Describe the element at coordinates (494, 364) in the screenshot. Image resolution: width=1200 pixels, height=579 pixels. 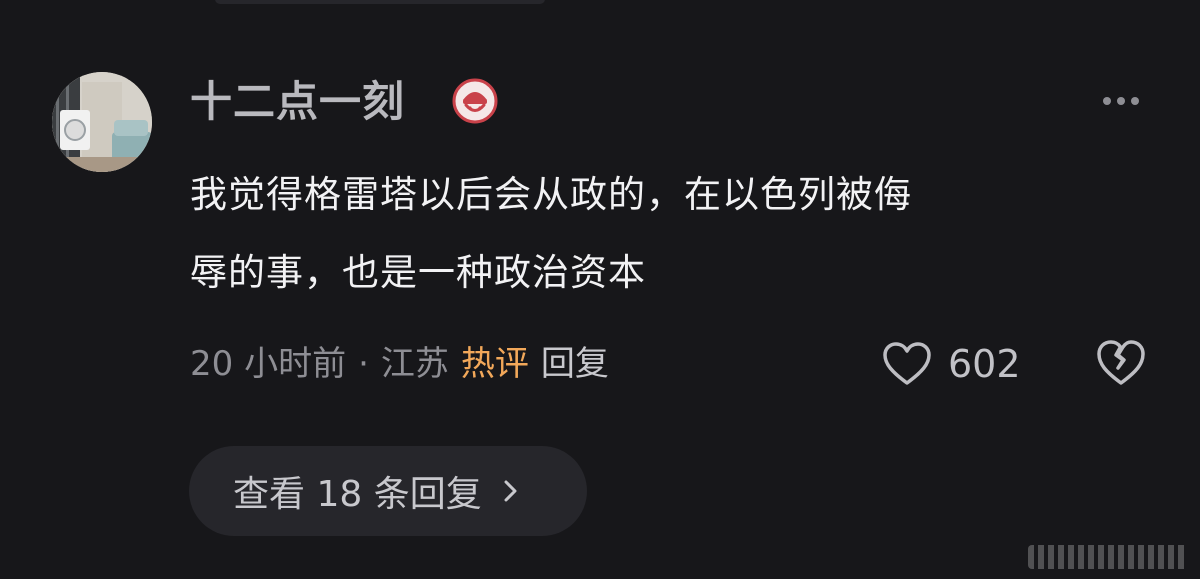
I see `hot-comment-tag: 热评` at that location.